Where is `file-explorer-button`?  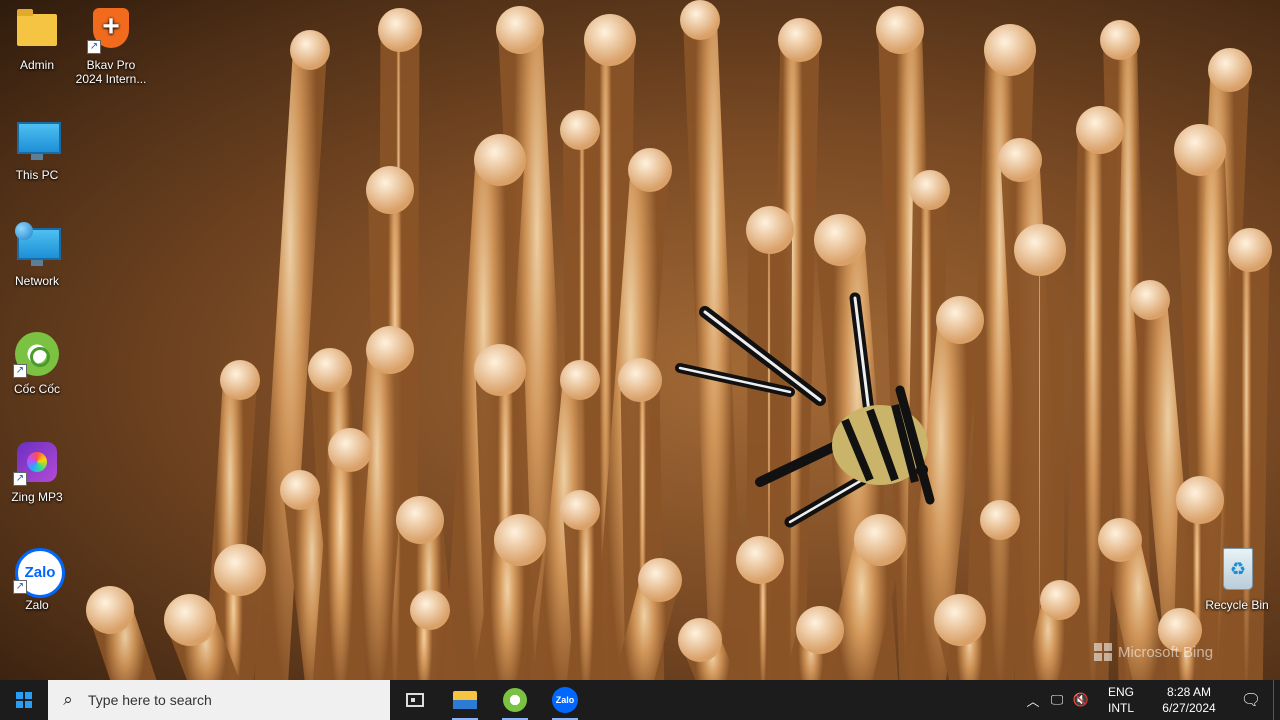 file-explorer-button is located at coordinates (465, 700).